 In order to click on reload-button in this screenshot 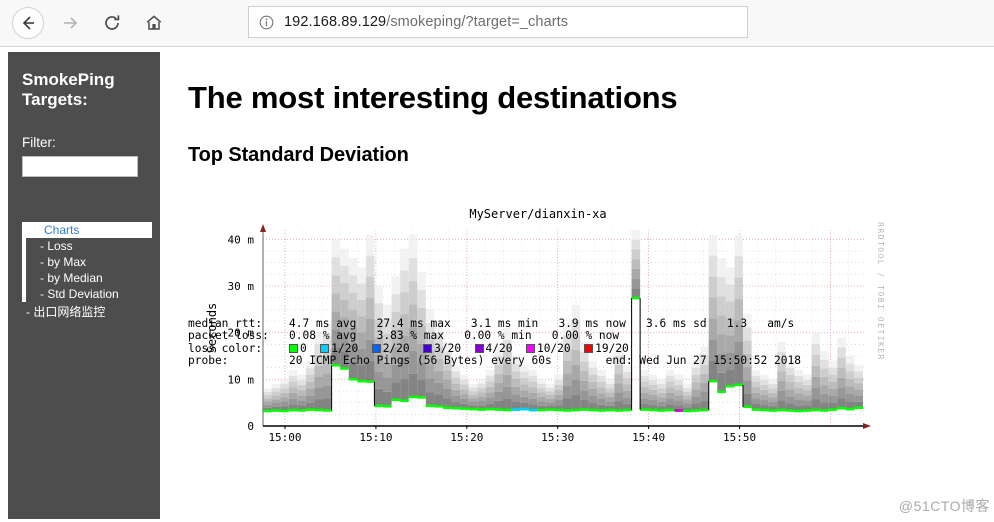, I will do `click(112, 23)`.